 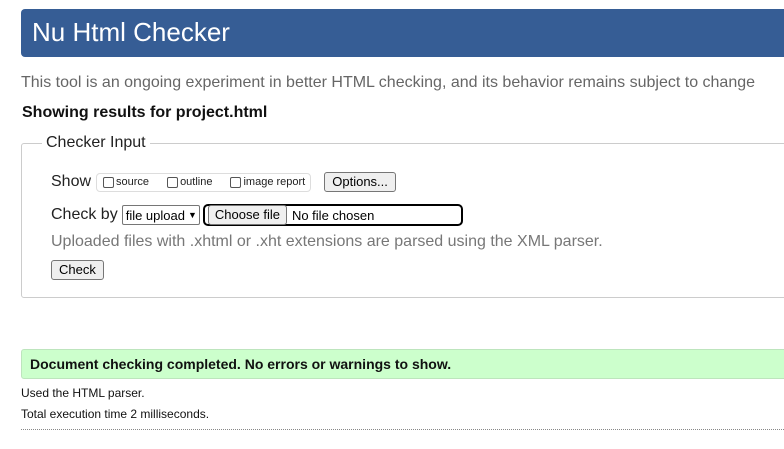 I want to click on check-button: Check, so click(x=77, y=270).